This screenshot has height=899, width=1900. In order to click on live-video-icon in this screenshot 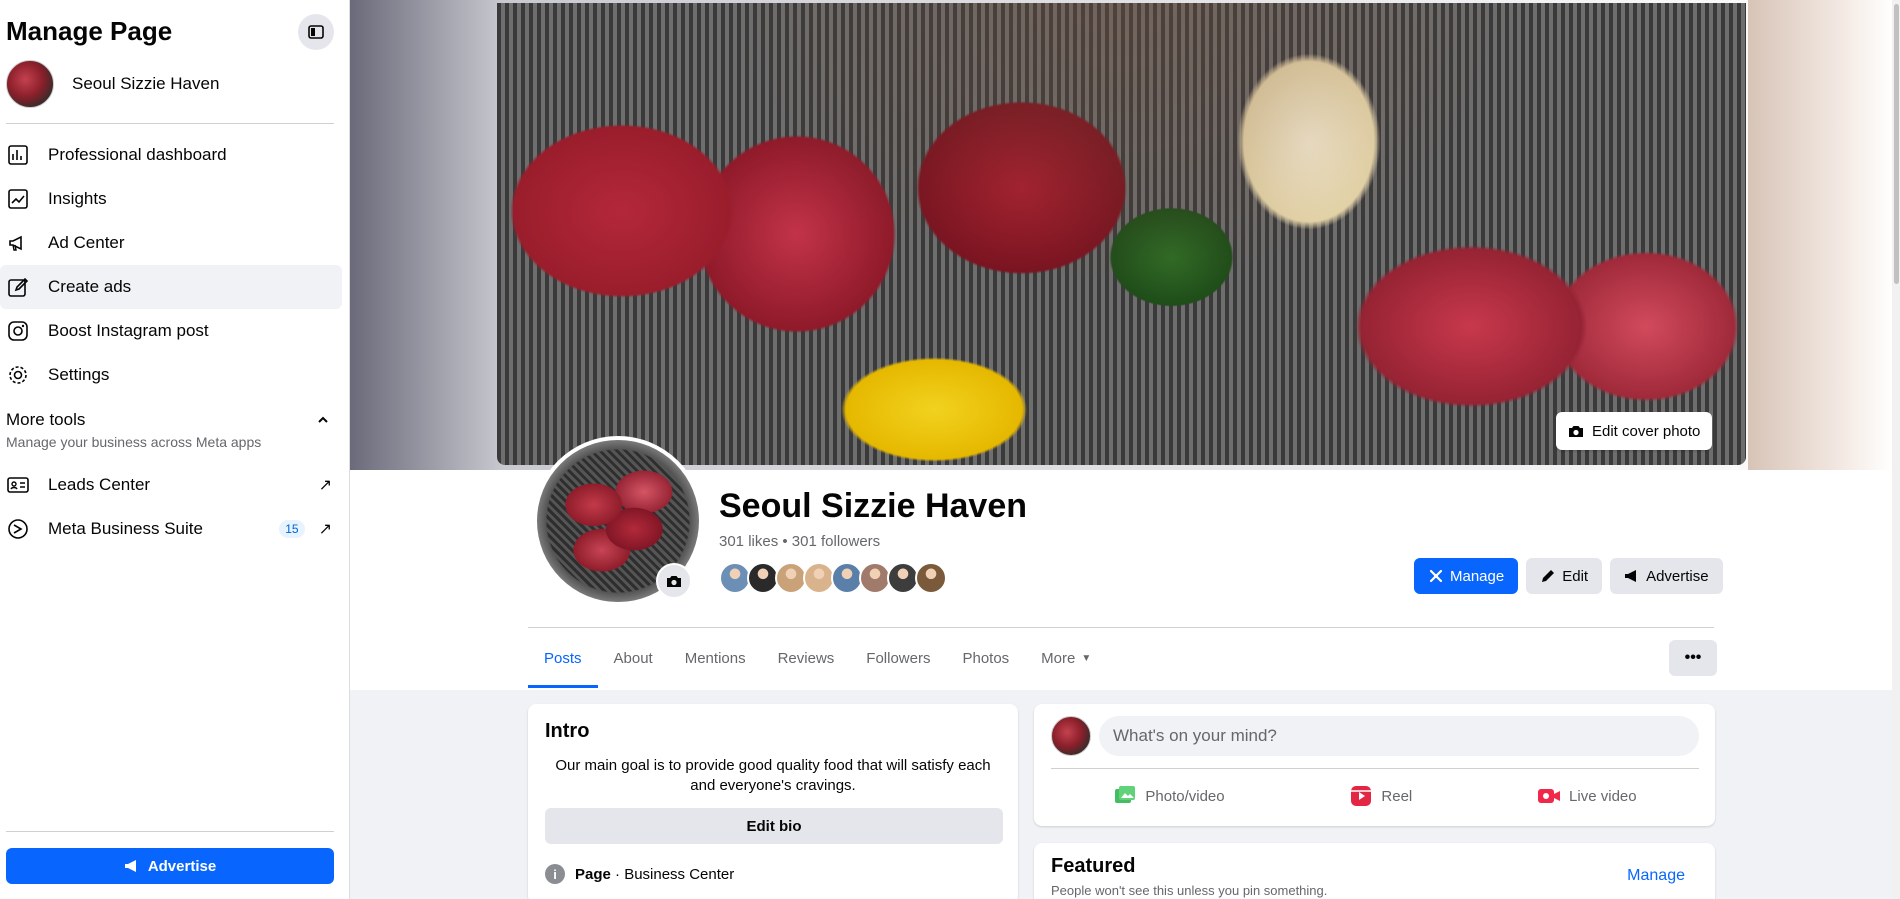, I will do `click(1549, 796)`.